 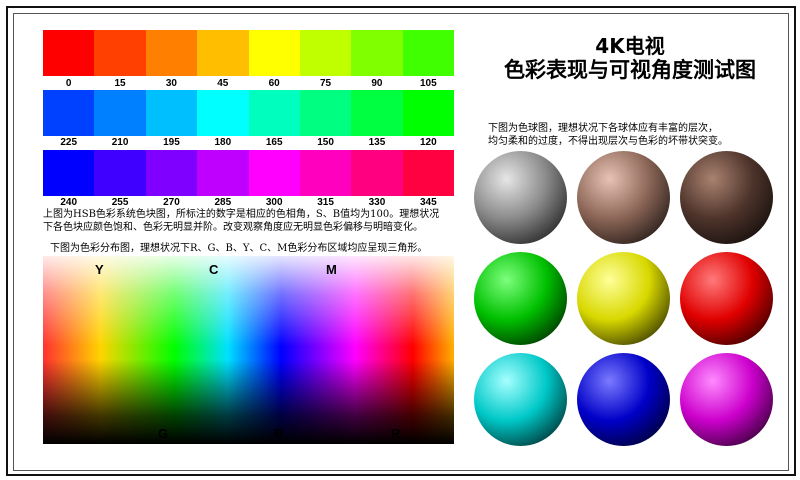 I want to click on hue-angle-label: 120, so click(x=428, y=142).